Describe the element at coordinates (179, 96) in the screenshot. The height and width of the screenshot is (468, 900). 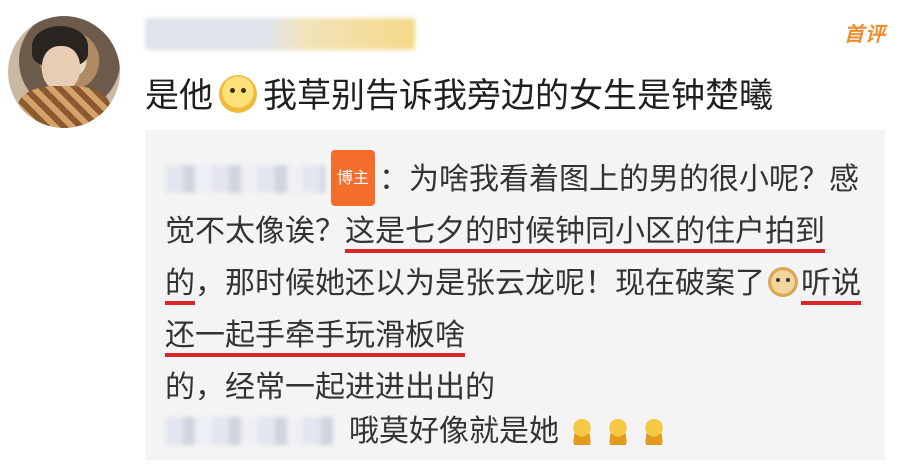
I see `comment-text-before: 是他` at that location.